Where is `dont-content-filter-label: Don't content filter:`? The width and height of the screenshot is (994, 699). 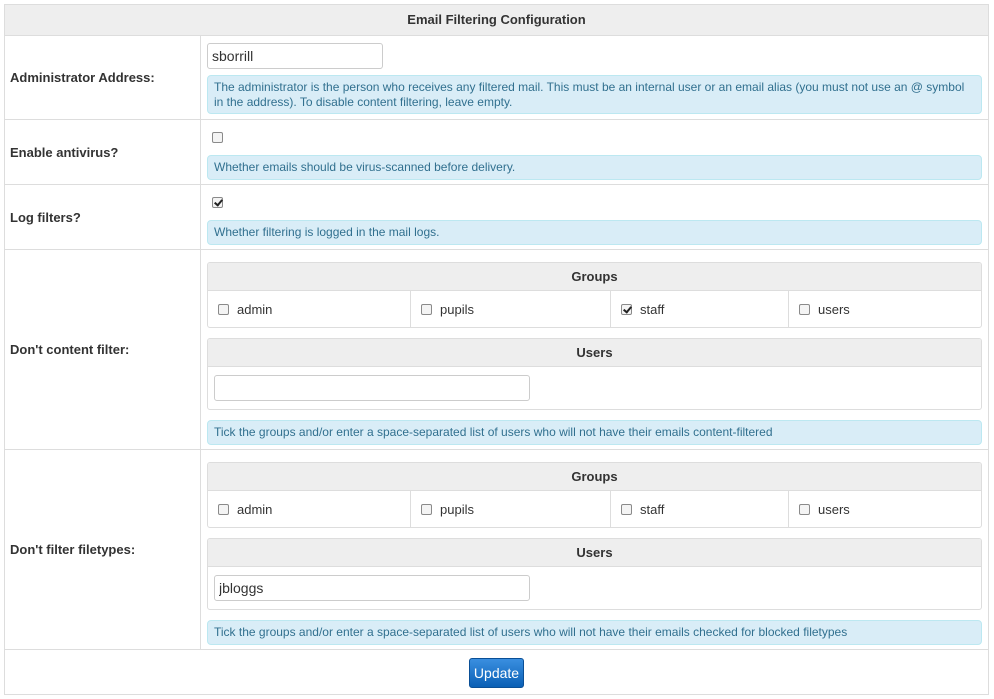
dont-content-filter-label: Don't content filter: is located at coordinates (103, 349).